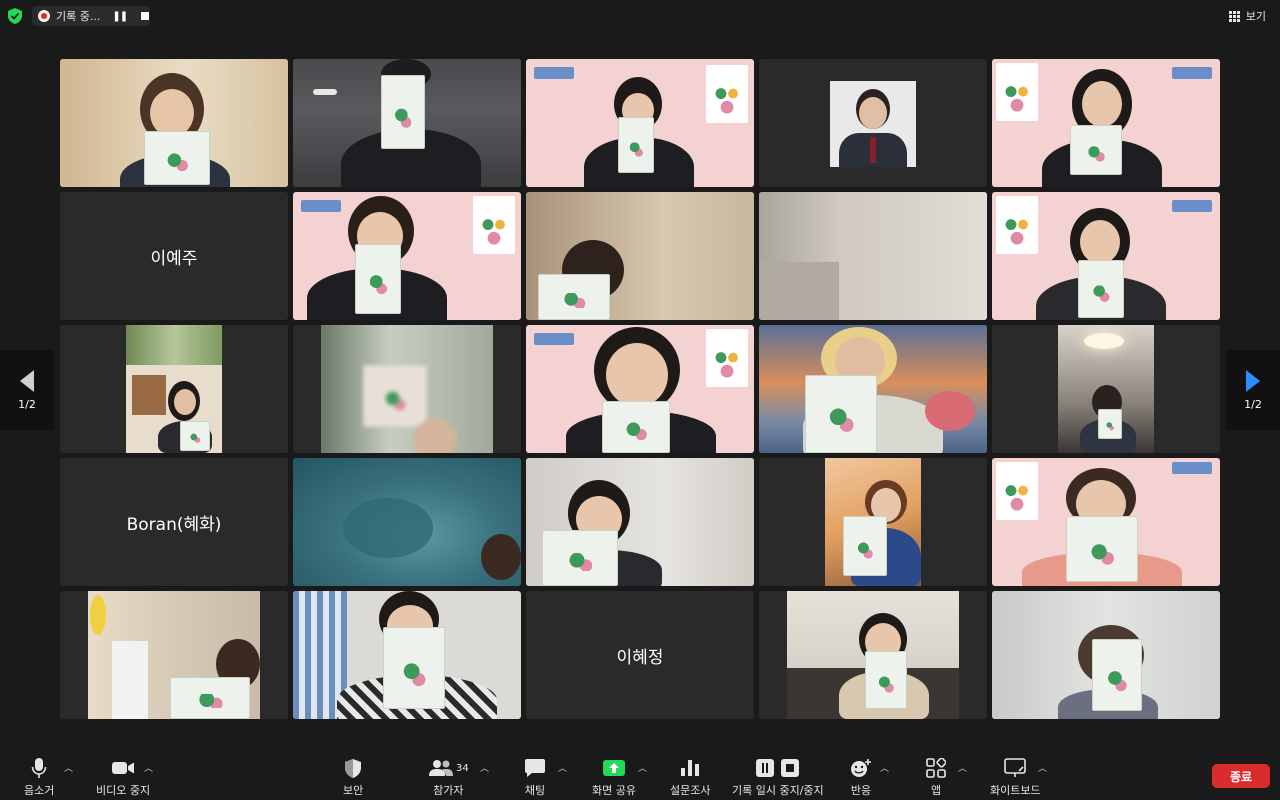 The image size is (1280, 800). I want to click on stop-video-label: 비디오 중지, so click(123, 790).